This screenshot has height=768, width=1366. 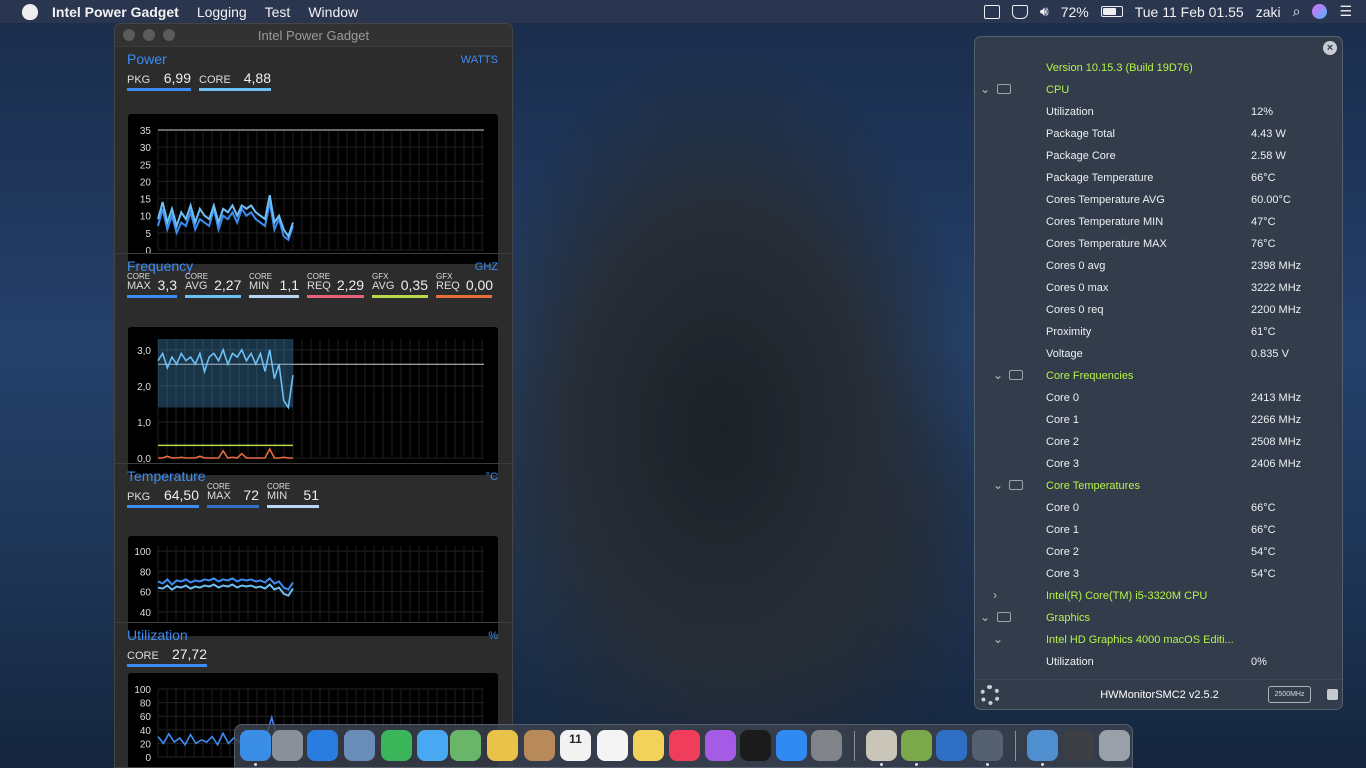 What do you see at coordinates (1070, 112) in the screenshot?
I see `sensor-name: Utilization` at bounding box center [1070, 112].